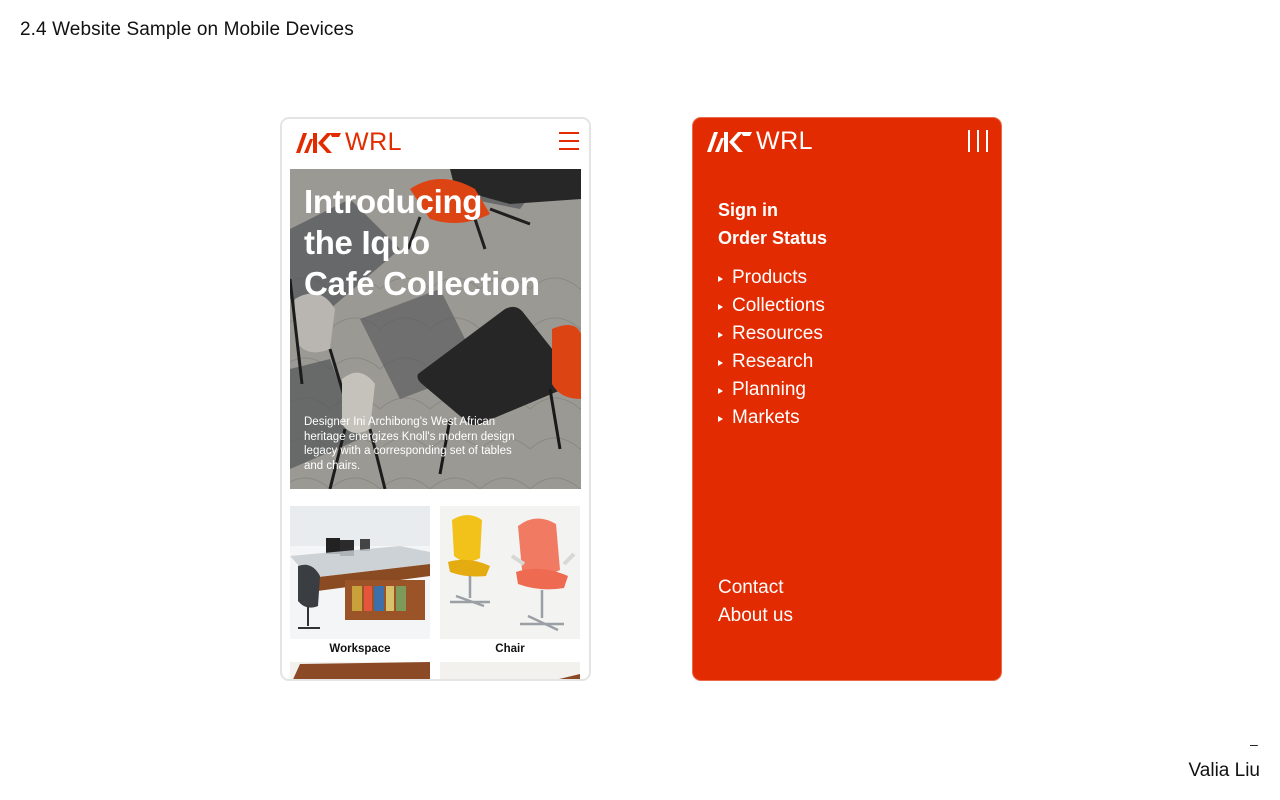 The width and height of the screenshot is (1280, 800). I want to click on nav-item-label: Research, so click(773, 361).